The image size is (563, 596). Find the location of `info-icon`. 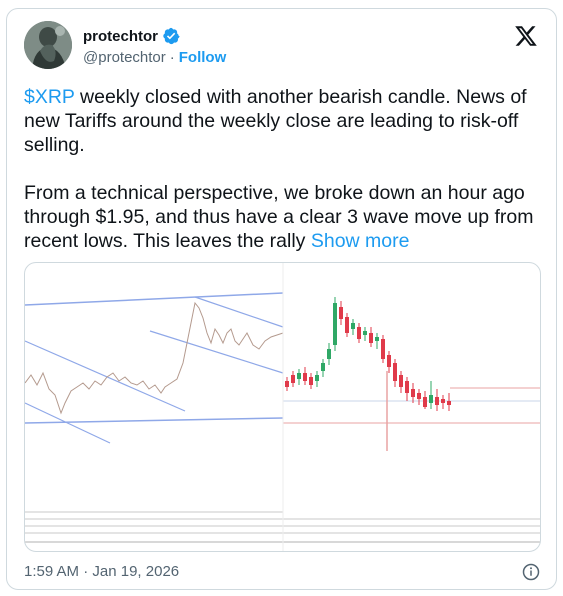

info-icon is located at coordinates (531, 572).